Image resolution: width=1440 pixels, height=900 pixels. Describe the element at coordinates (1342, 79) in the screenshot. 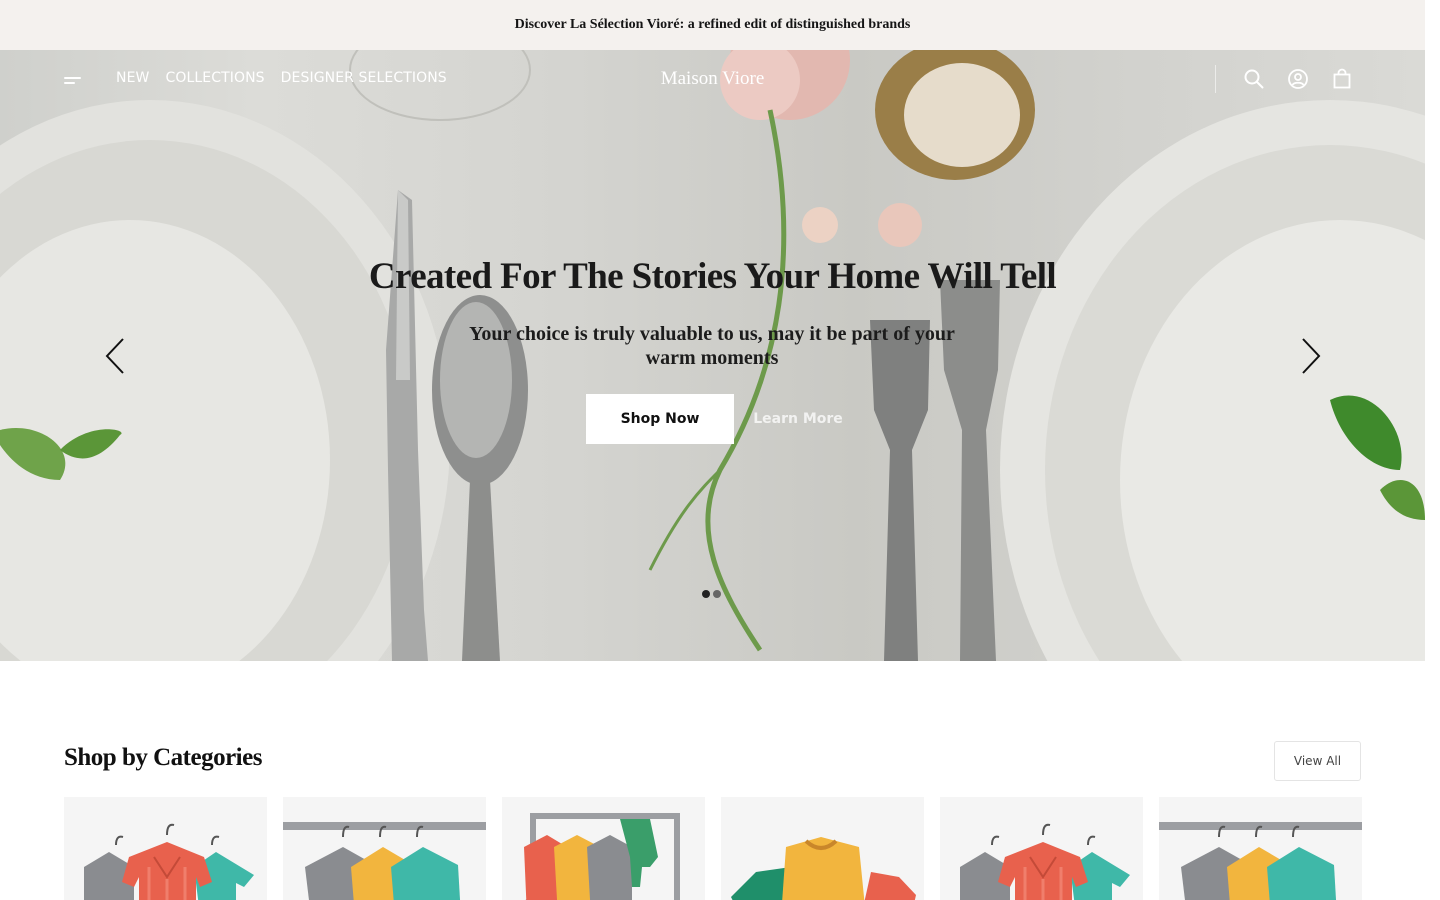

I see `bag-icon` at that location.